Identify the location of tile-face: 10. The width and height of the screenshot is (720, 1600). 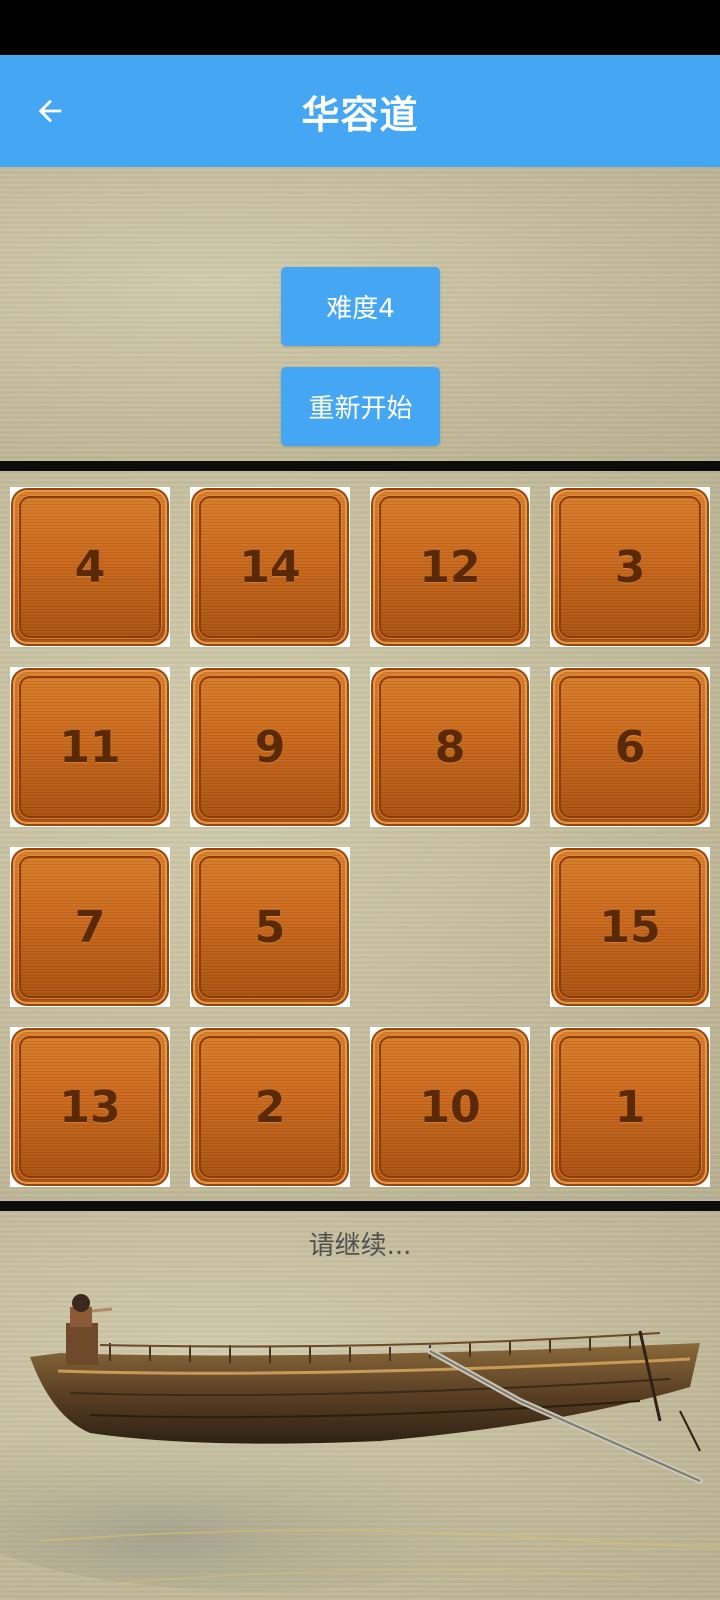
(450, 1107).